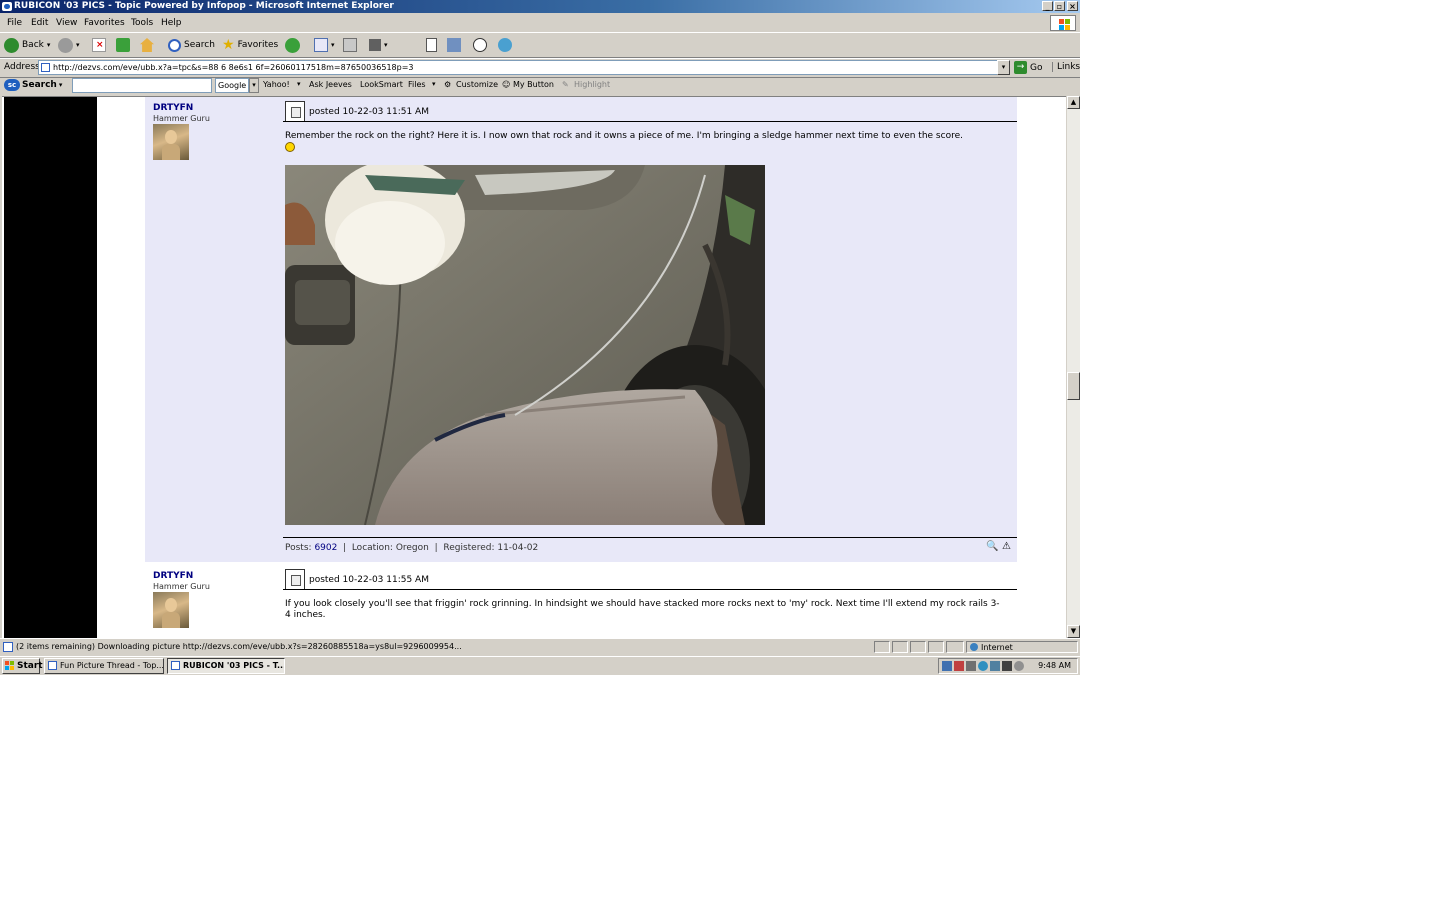 The width and height of the screenshot is (1440, 900). What do you see at coordinates (33, 45) in the screenshot?
I see `back-label: Back` at bounding box center [33, 45].